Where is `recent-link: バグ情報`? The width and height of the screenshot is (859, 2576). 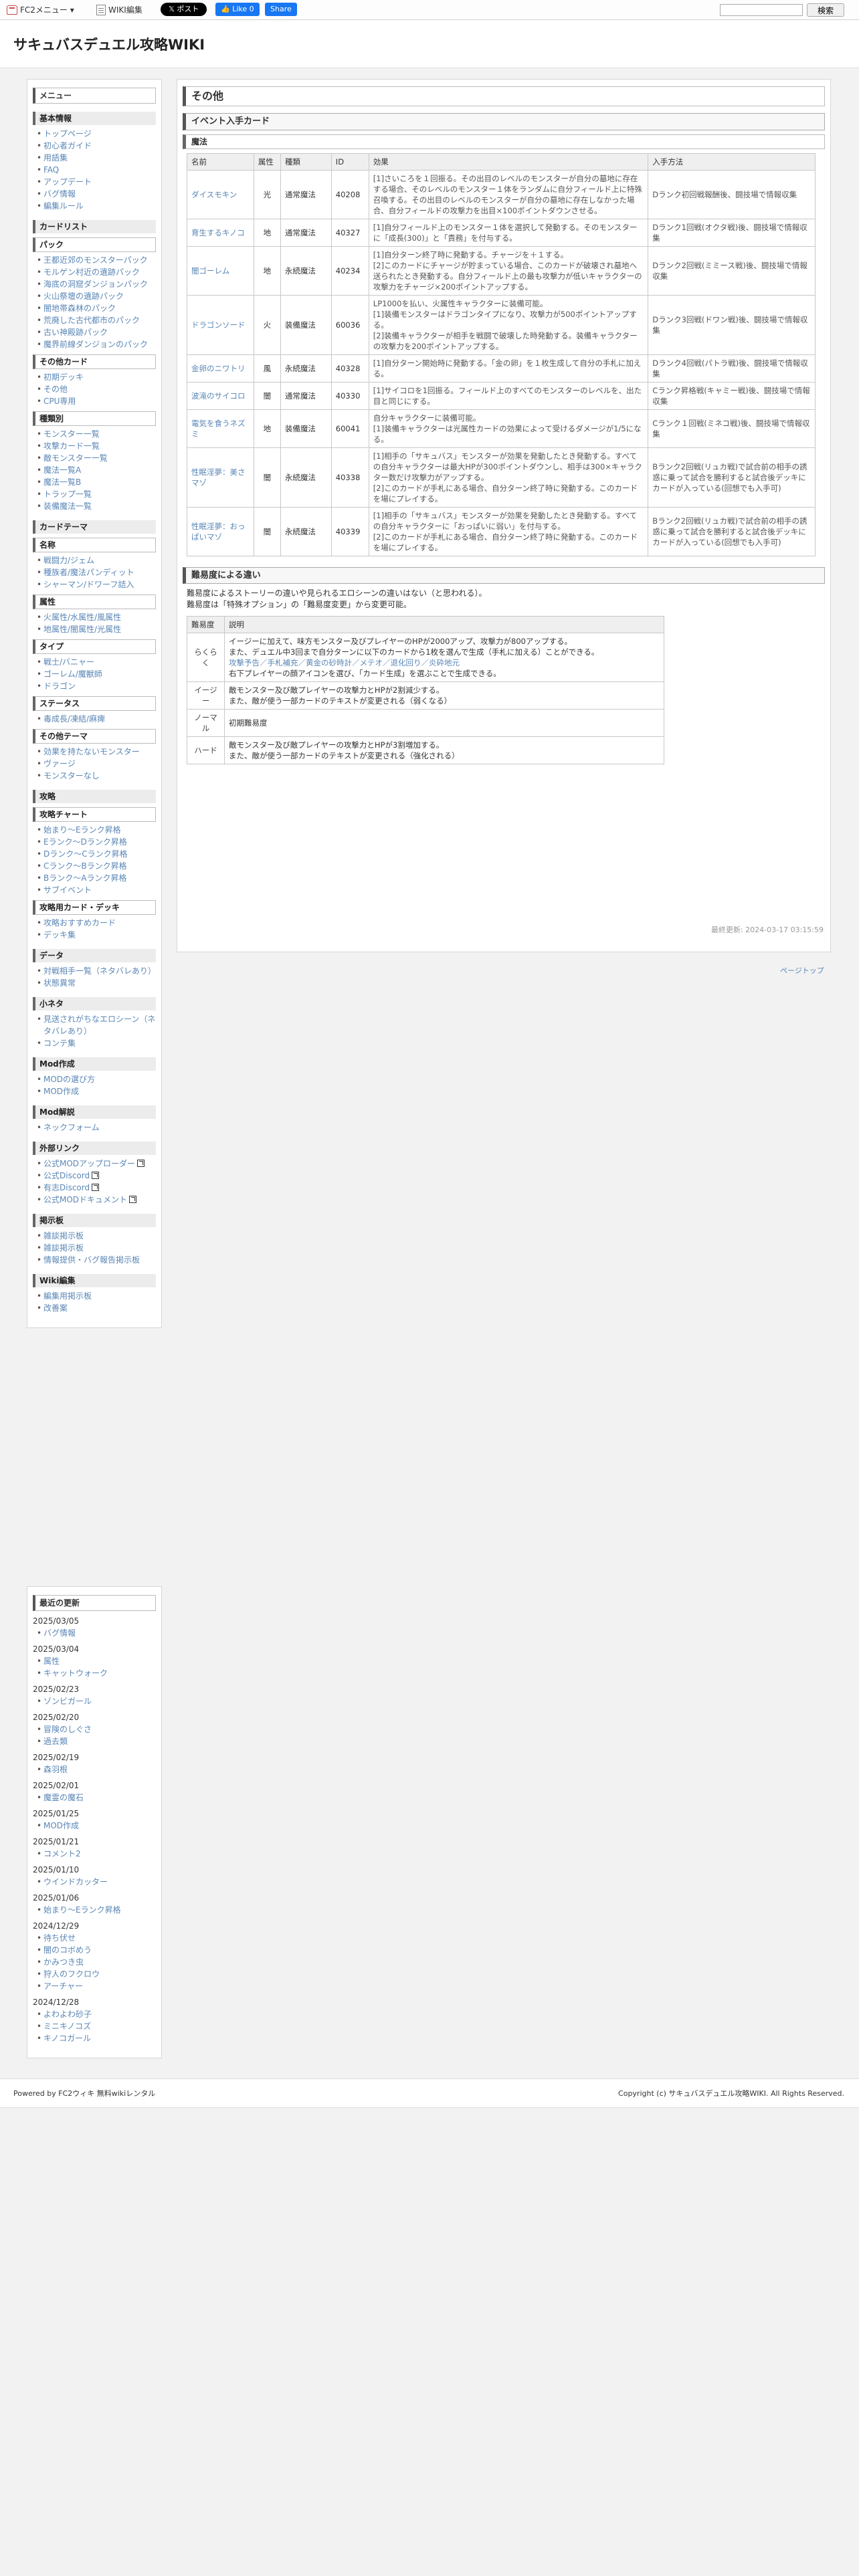
recent-link: バグ情報 is located at coordinates (97, 1633).